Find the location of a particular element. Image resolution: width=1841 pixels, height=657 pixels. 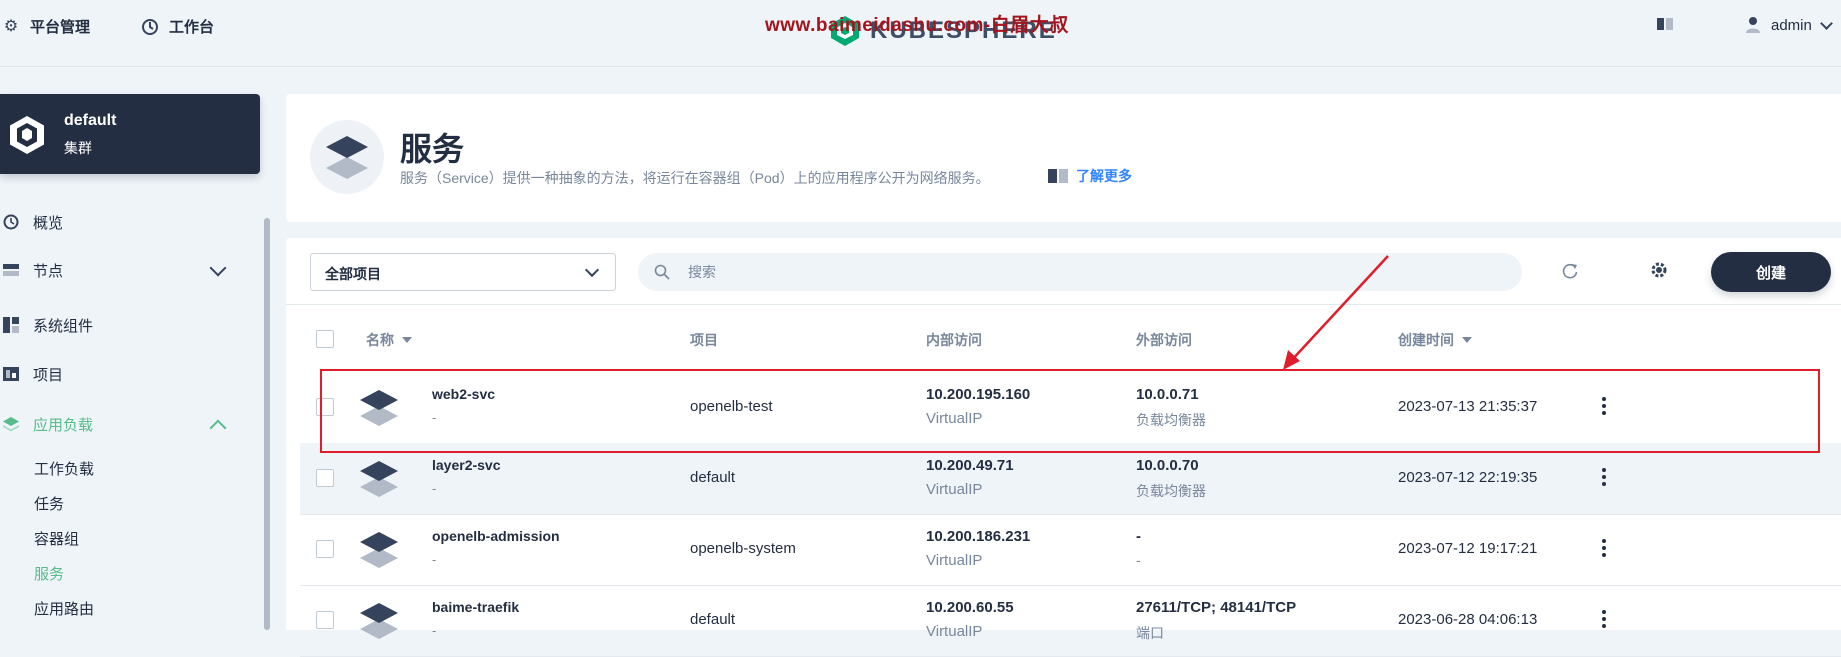

service-external-access: 10.0.0.70 is located at coordinates (1167, 465).